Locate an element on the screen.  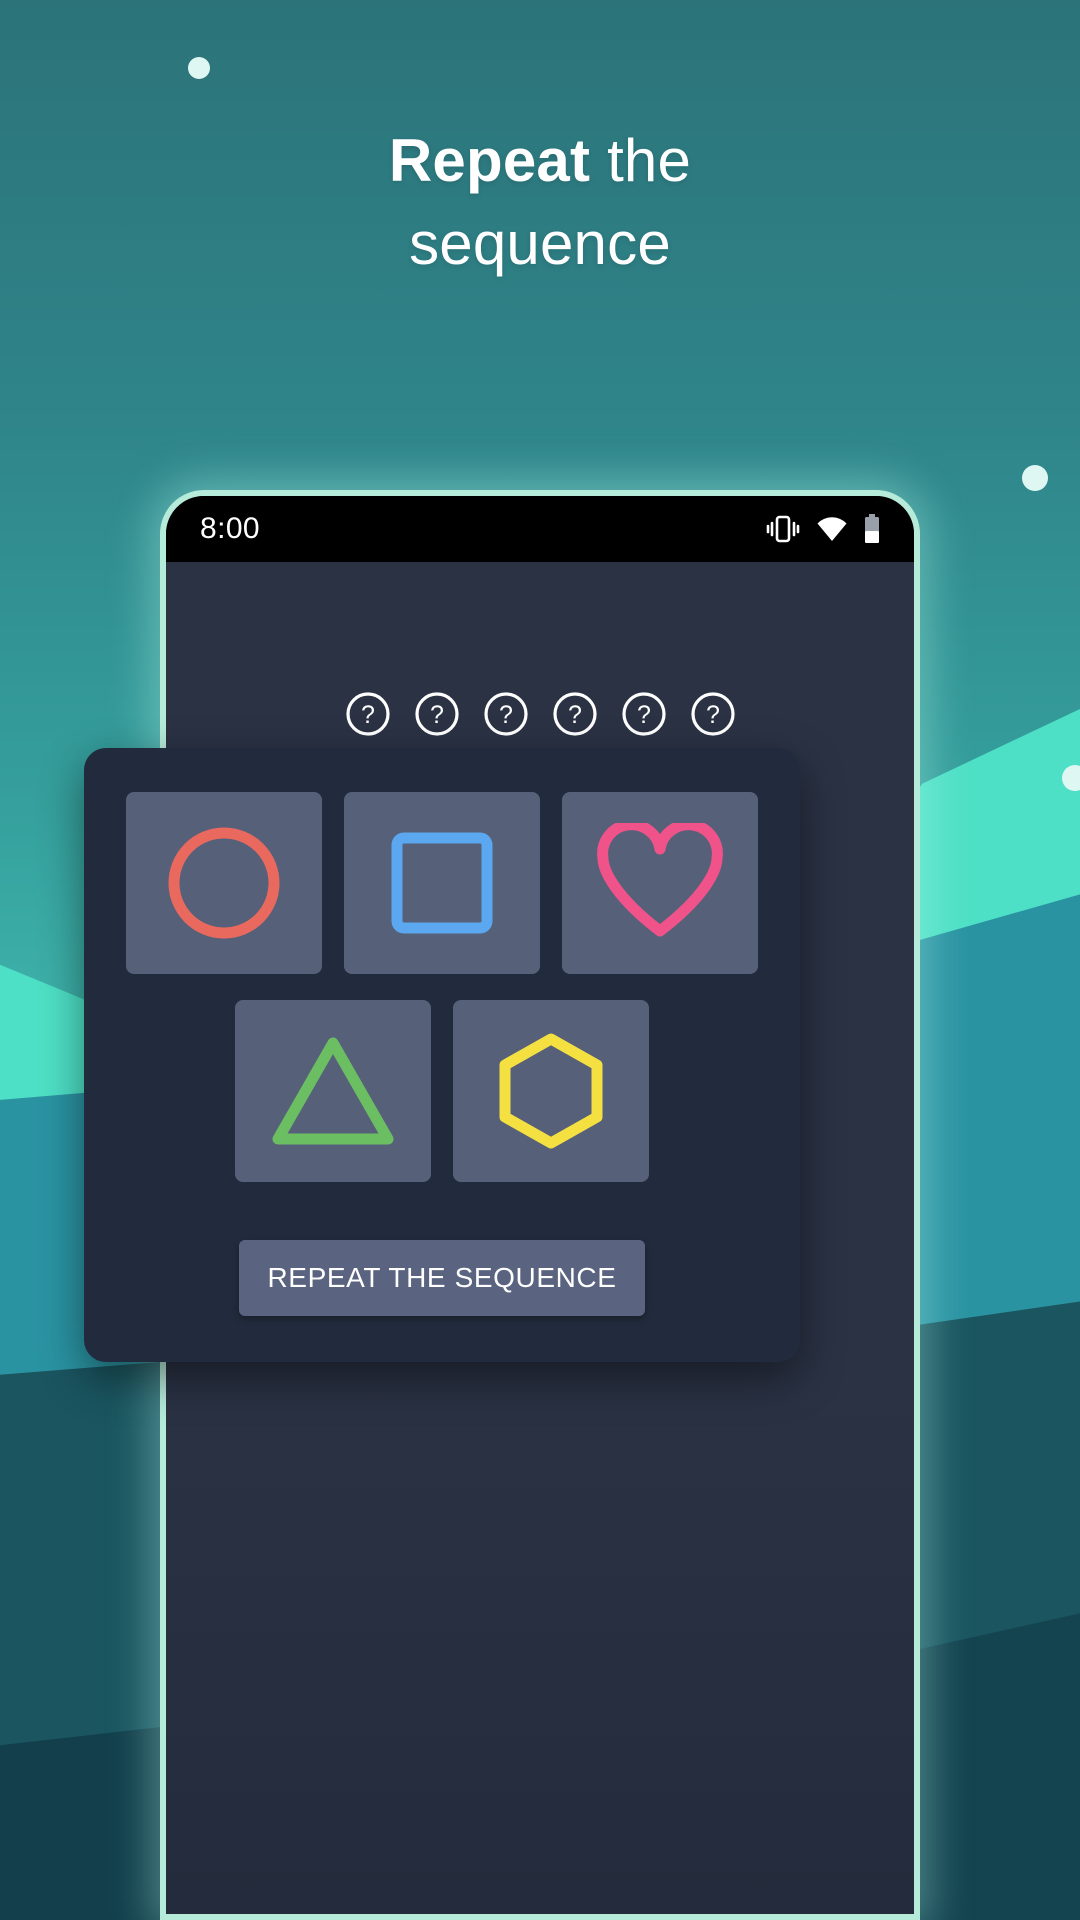
triangle-icon is located at coordinates (333, 1091).